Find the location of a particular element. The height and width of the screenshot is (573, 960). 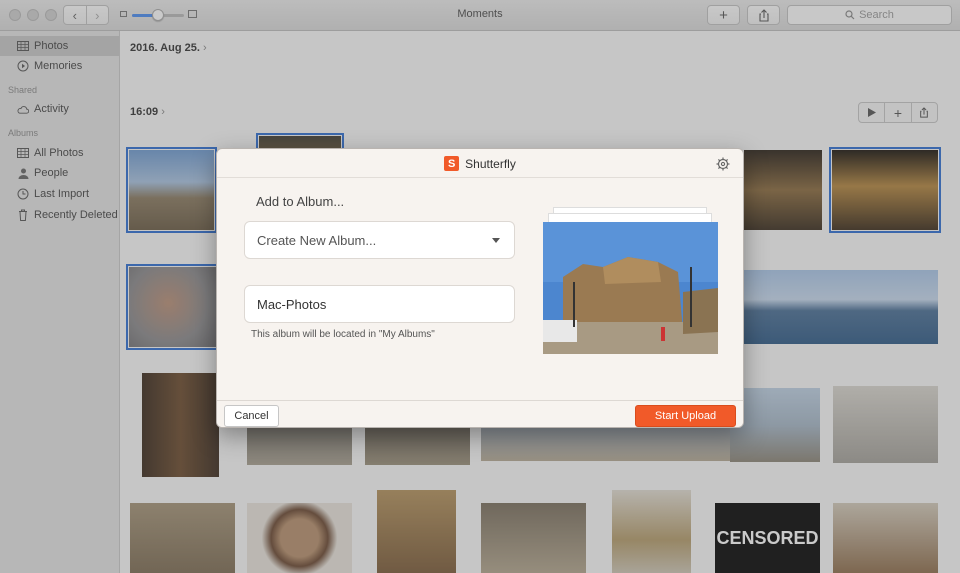

dialog-title-label: Shutterfly is located at coordinates (490, 163).